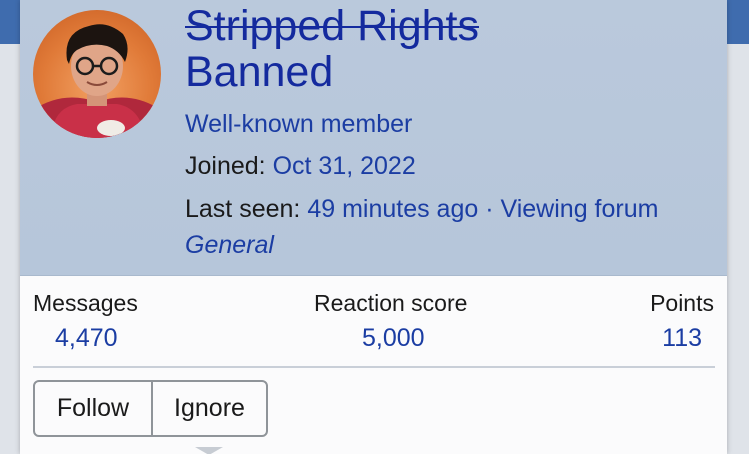 This screenshot has height=454, width=749. Describe the element at coordinates (374, 367) in the screenshot. I see `divider` at that location.